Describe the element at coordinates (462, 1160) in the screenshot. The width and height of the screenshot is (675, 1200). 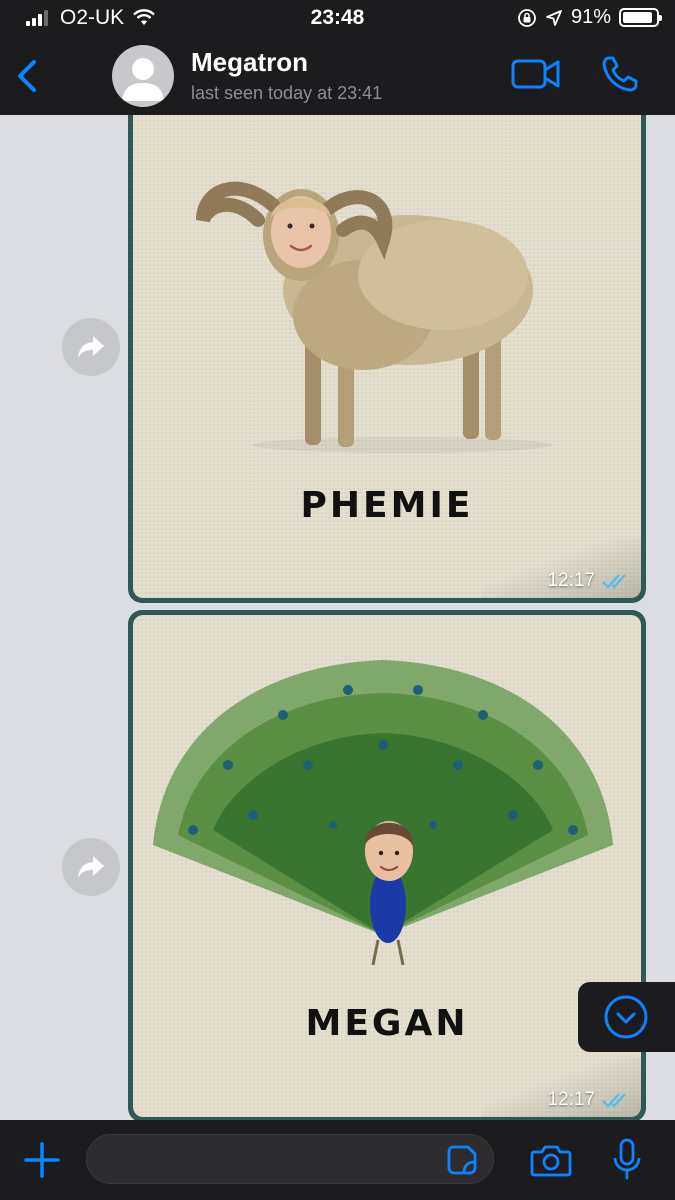
I see `sticker-button` at that location.